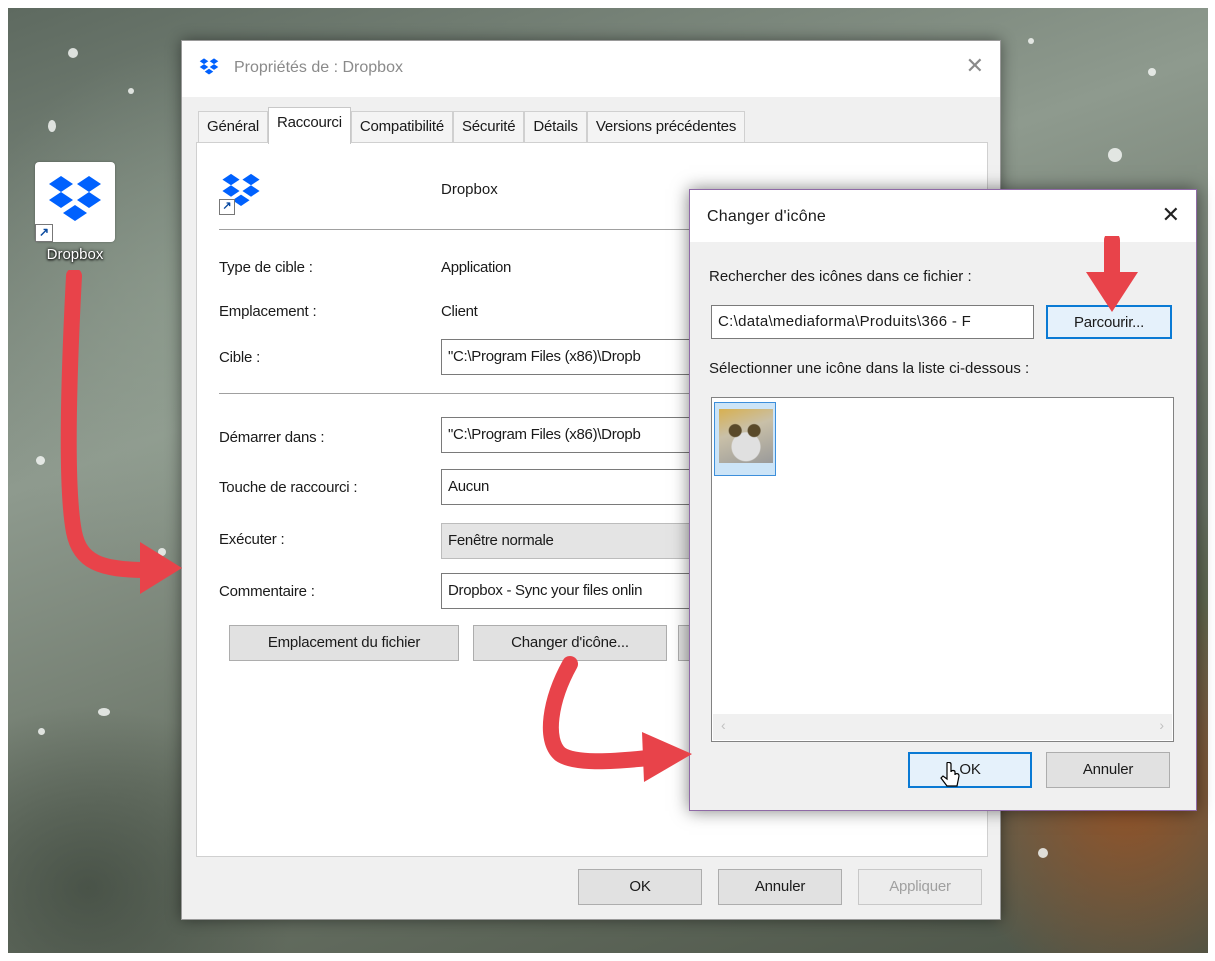 The height and width of the screenshot is (961, 1215). What do you see at coordinates (75, 254) in the screenshot?
I see `desktop-icon-label: Dropbox` at bounding box center [75, 254].